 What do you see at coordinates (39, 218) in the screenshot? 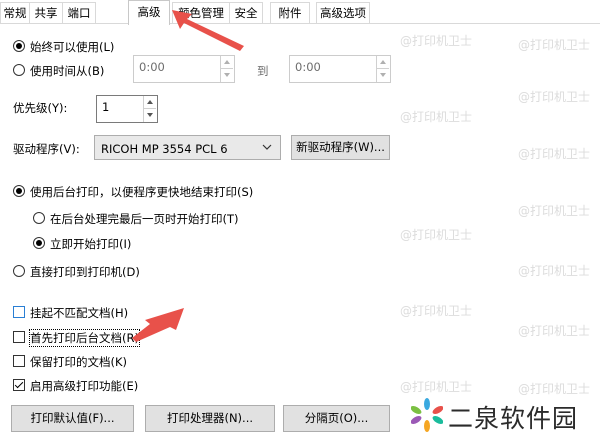
I see `start-after-last-page-radio` at bounding box center [39, 218].